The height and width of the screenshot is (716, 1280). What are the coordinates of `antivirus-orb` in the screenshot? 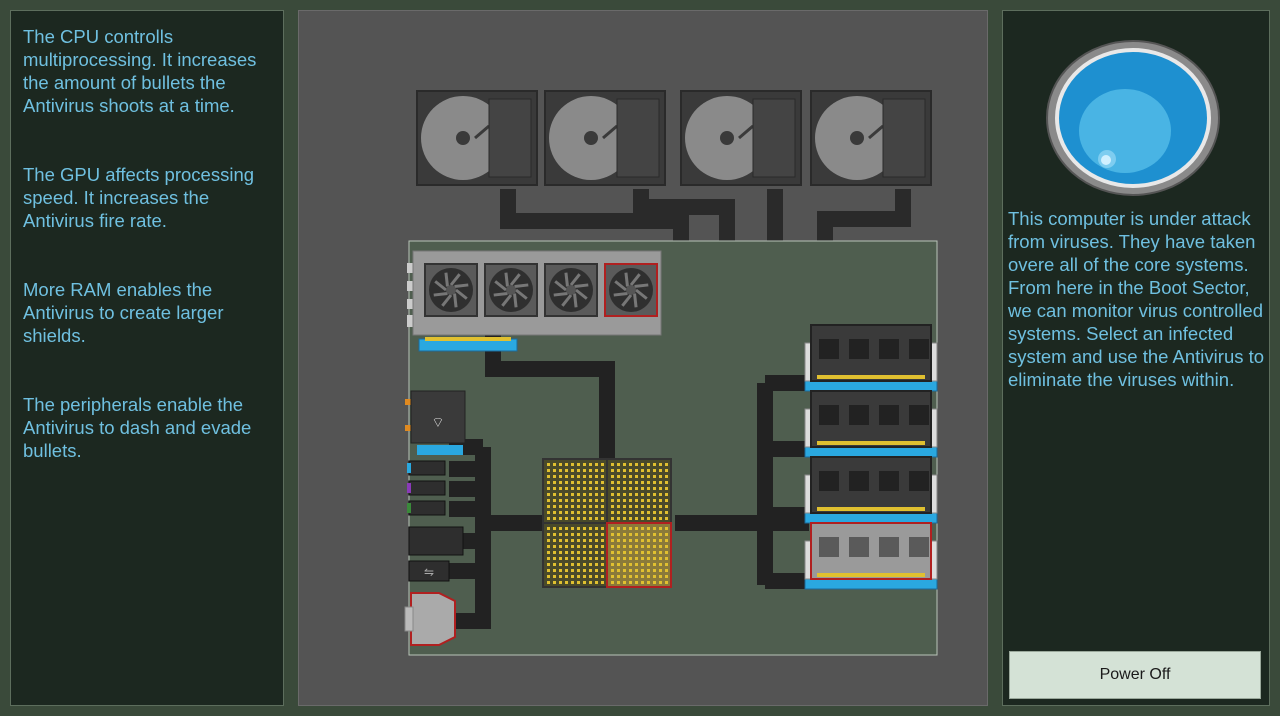 It's located at (1133, 118).